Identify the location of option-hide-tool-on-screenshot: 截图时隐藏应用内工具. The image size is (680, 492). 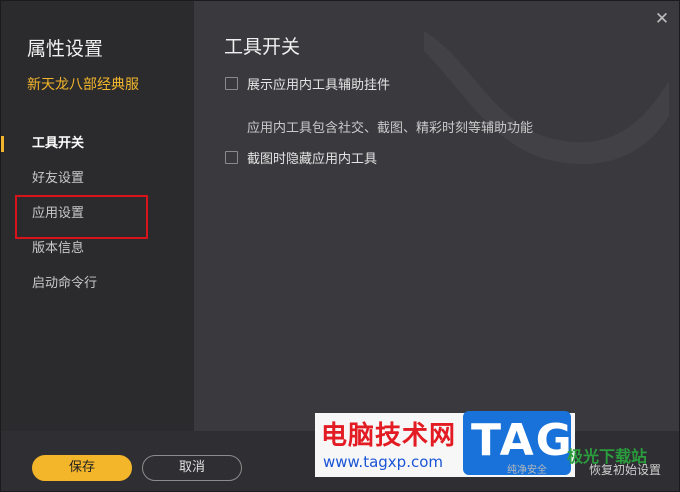
(301, 157).